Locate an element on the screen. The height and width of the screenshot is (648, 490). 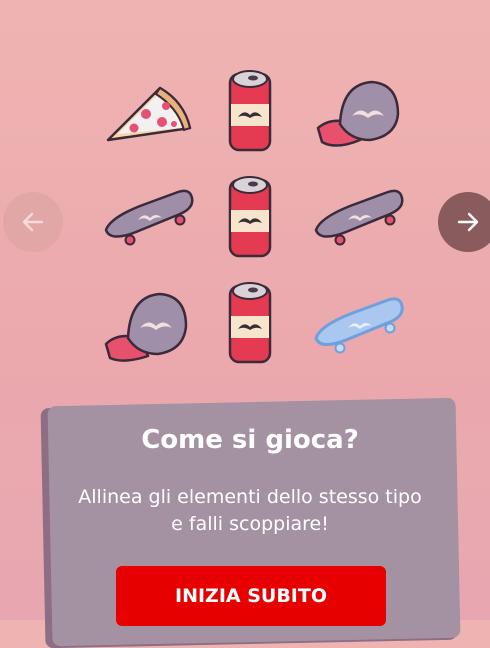
pizza-icon is located at coordinates (149, 114).